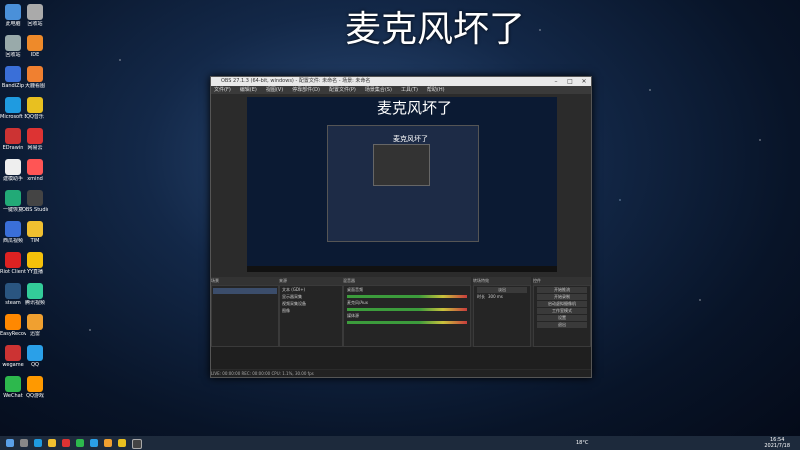 The width and height of the screenshot is (800, 450). Describe the element at coordinates (311, 290) in the screenshot. I see `source-item: 文本 (GDI+)` at that location.